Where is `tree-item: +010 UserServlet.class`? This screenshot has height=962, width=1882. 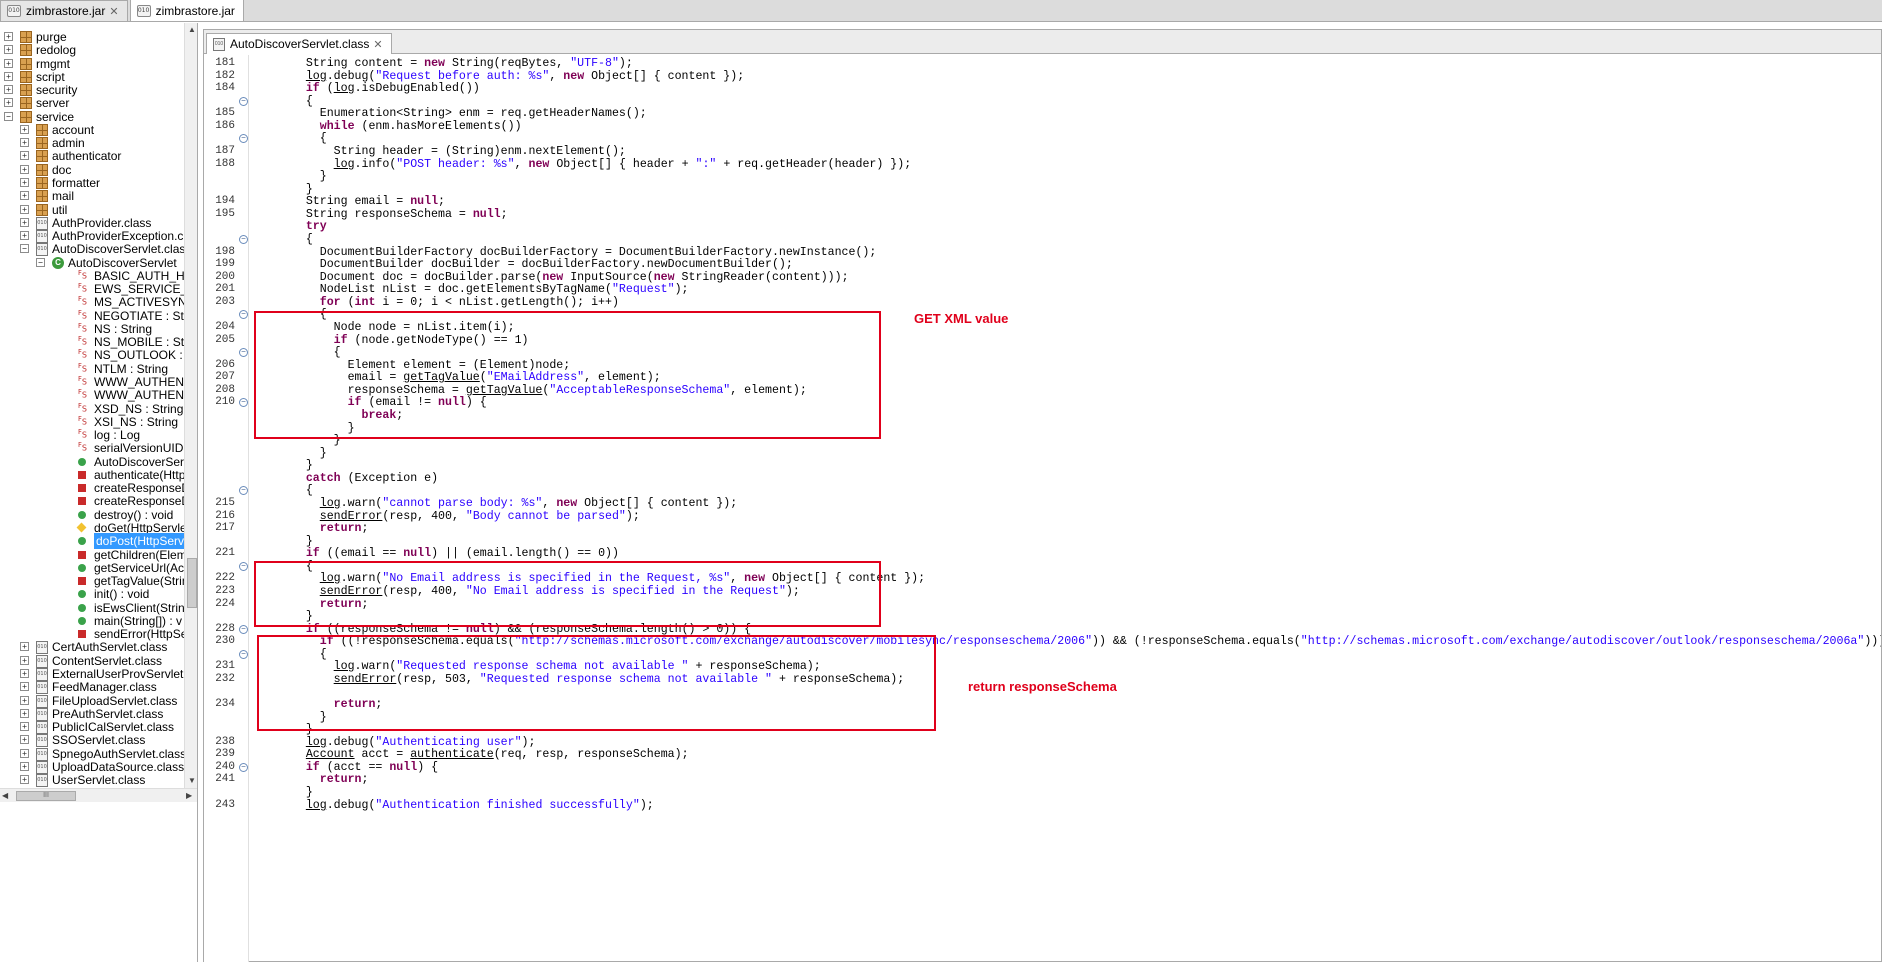 tree-item: +010 UserServlet.class is located at coordinates (92, 780).